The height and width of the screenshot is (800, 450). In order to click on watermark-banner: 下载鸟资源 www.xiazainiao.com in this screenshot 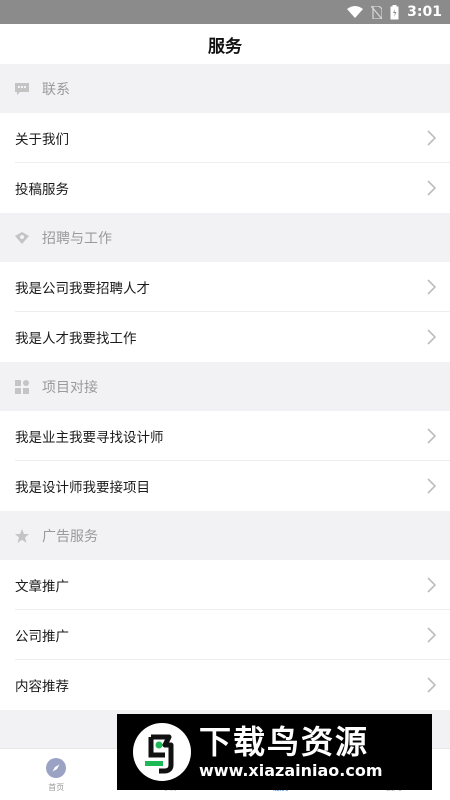, I will do `click(274, 752)`.